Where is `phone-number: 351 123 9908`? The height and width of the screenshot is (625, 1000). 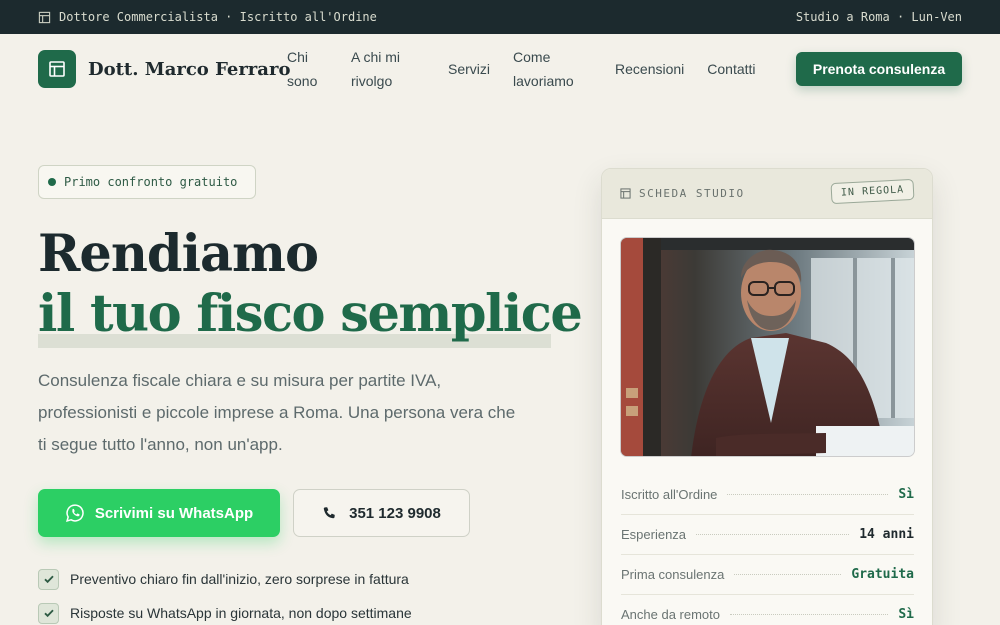 phone-number: 351 123 9908 is located at coordinates (395, 513).